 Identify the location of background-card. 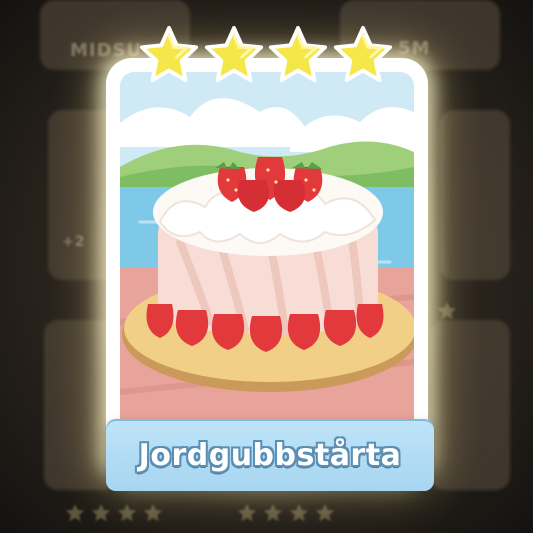
(475, 195).